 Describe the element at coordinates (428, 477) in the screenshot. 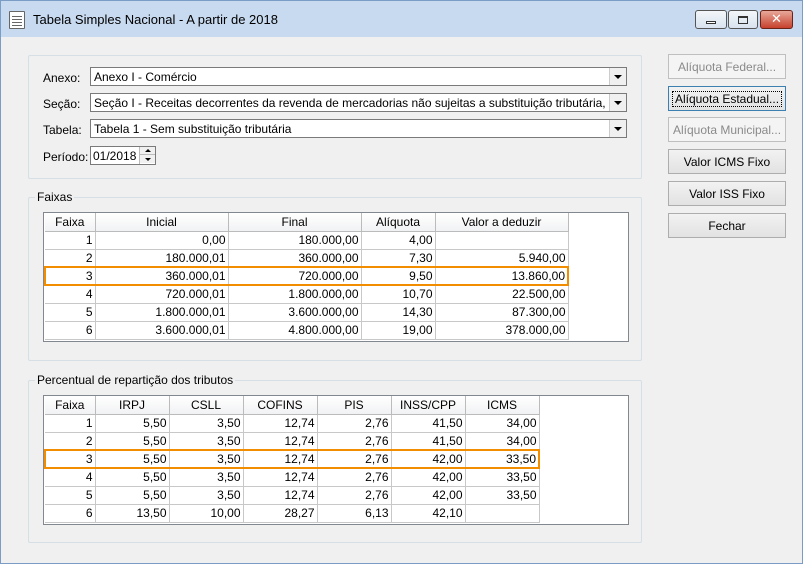

I see `table-cell: 42,00` at that location.